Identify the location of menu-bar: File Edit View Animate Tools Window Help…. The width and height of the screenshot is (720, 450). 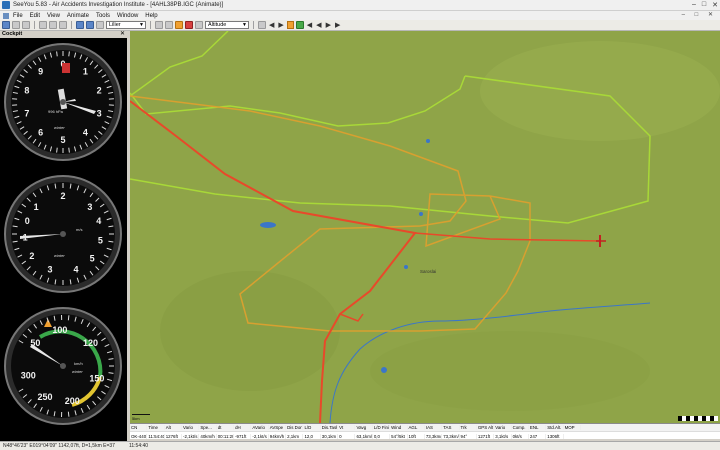
(360, 15).